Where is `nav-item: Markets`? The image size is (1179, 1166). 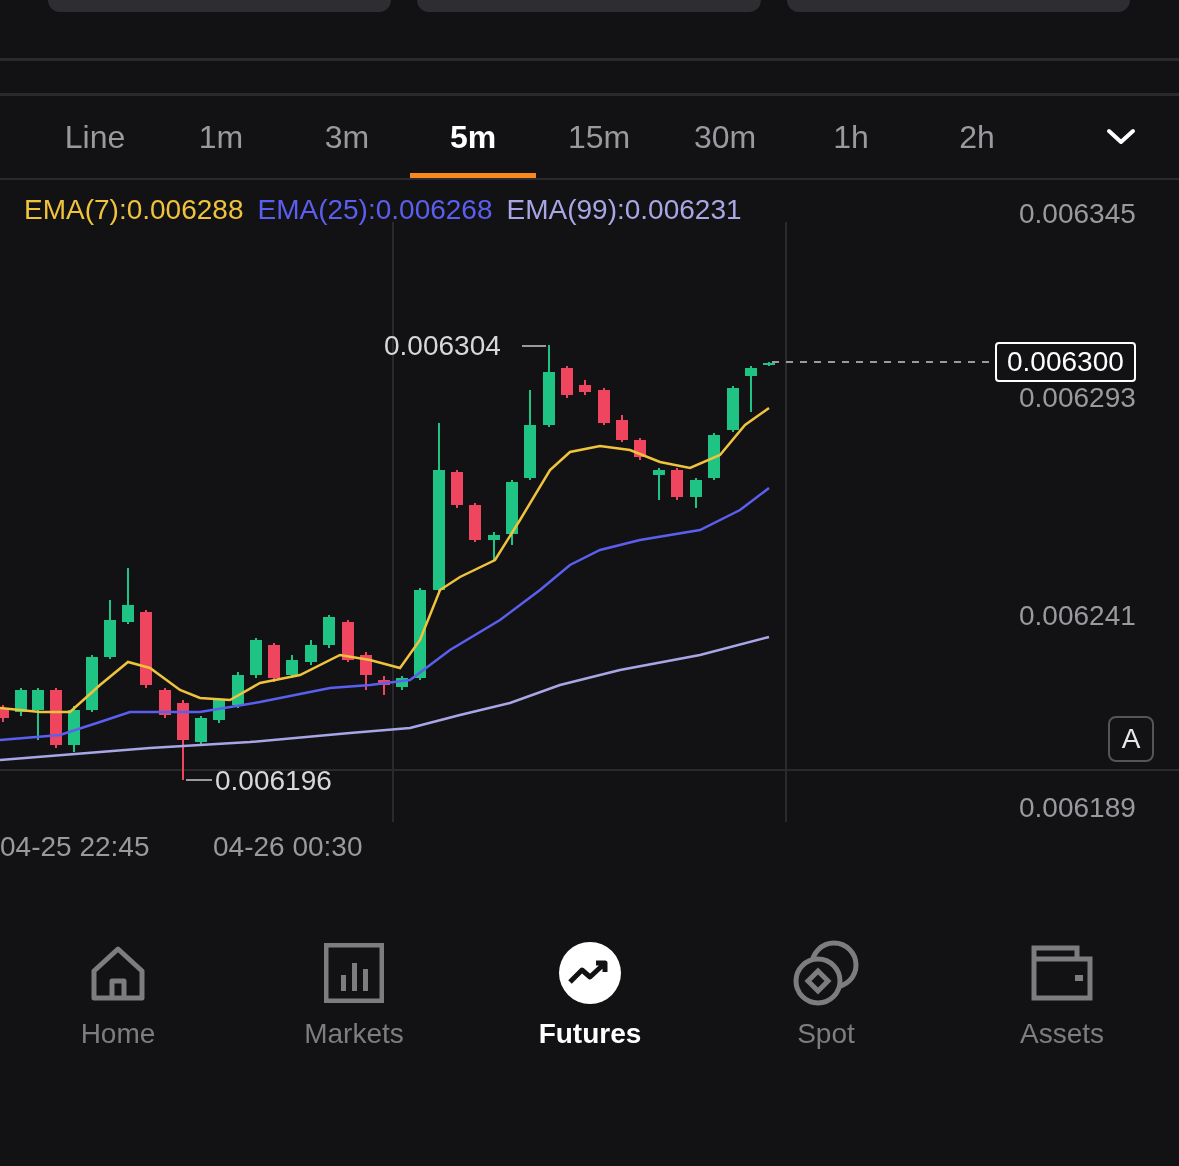 nav-item: Markets is located at coordinates (354, 995).